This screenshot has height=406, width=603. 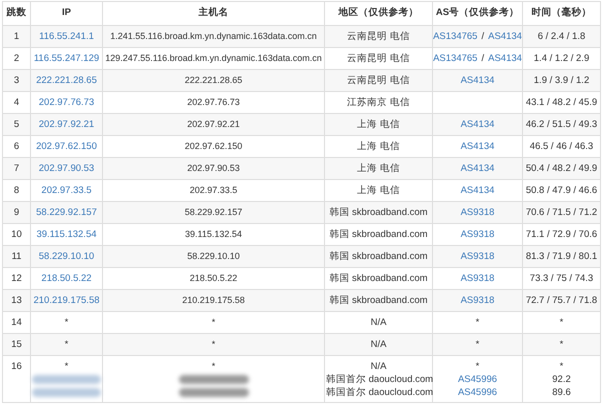 I want to click on hop-number: 5, so click(x=17, y=124).